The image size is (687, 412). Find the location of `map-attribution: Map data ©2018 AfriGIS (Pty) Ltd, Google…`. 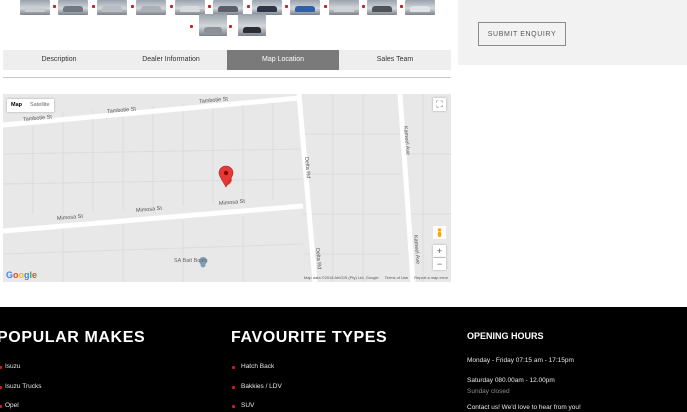

map-attribution: Map data ©2018 AfriGIS (Pty) Ltd, Google… is located at coordinates (376, 277).